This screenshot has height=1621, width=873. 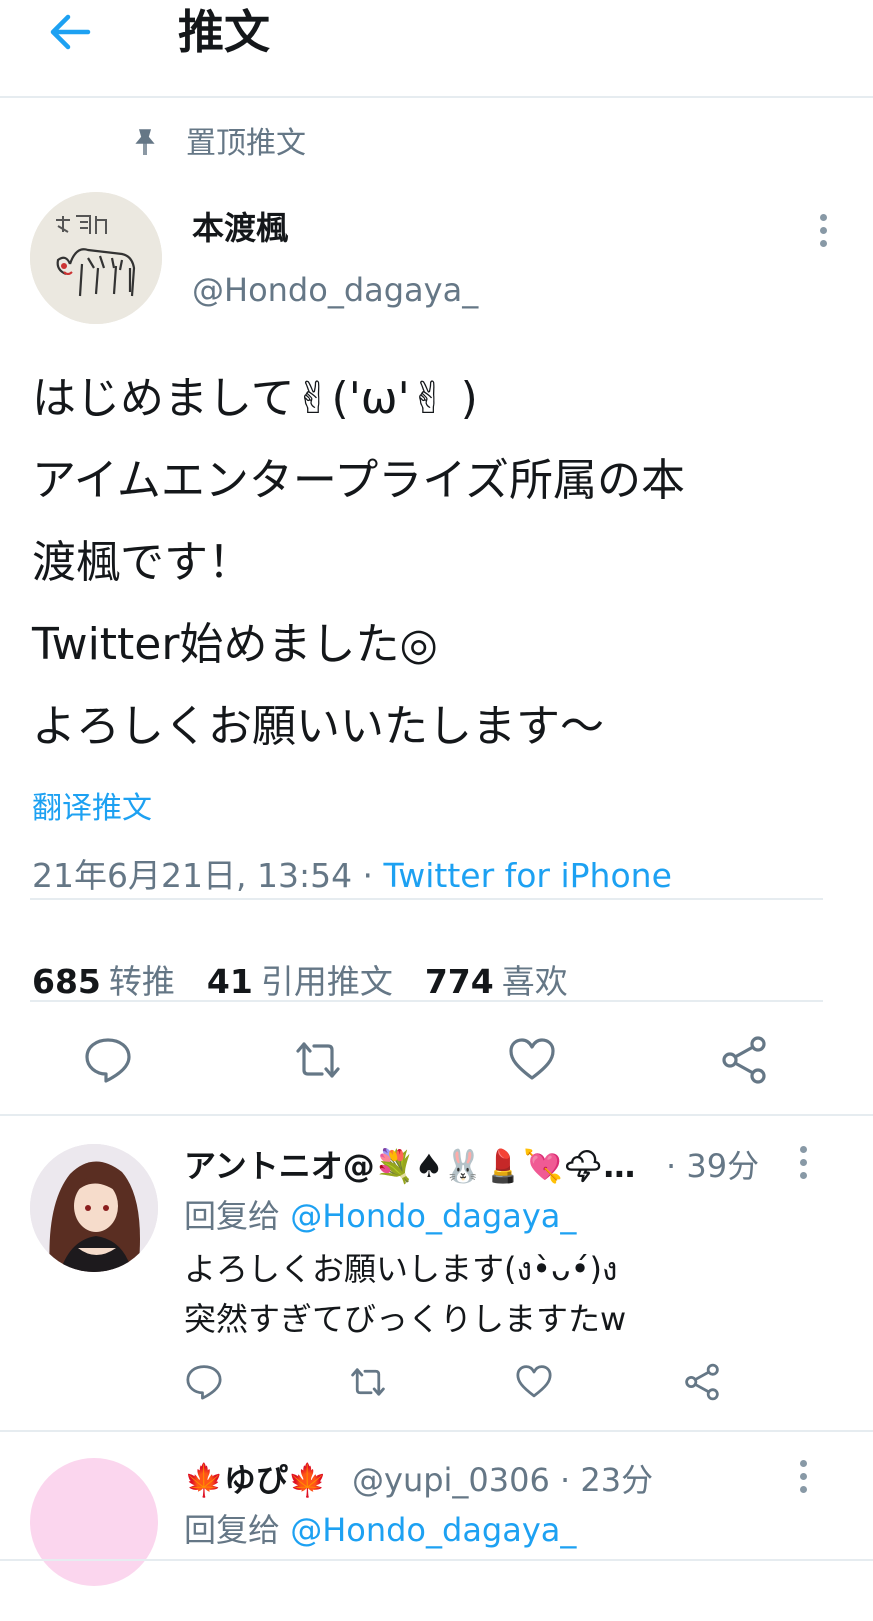 I want to click on reply-author-name: 🍁ゆぴ🍁, so click(x=256, y=1480).